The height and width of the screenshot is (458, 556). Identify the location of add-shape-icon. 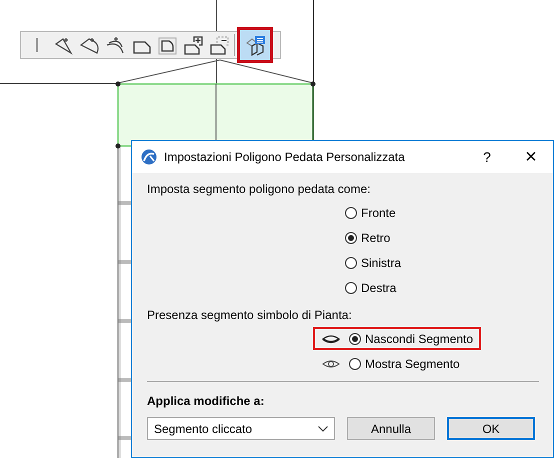
(193, 45).